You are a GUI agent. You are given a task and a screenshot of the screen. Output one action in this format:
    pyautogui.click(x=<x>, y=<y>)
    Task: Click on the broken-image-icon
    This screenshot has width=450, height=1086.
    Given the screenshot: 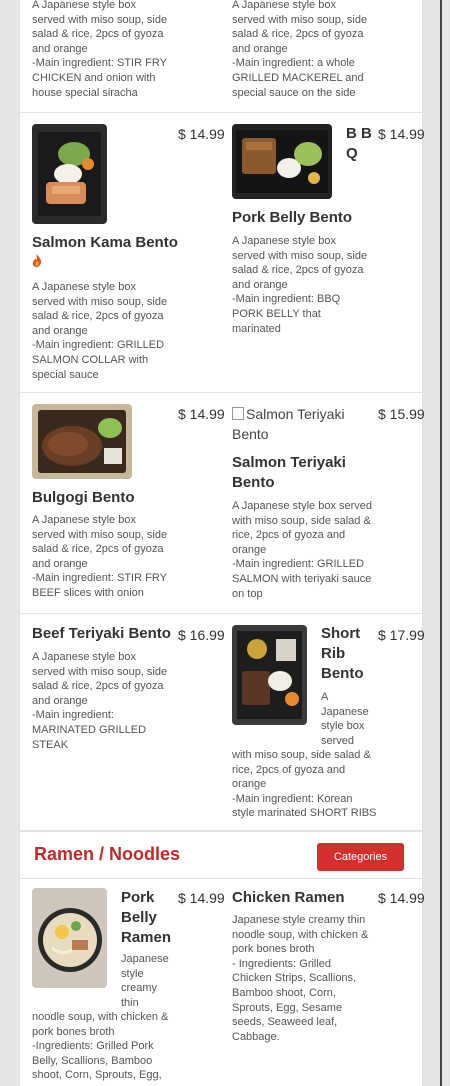 What is the action you would take?
    pyautogui.click(x=238, y=413)
    